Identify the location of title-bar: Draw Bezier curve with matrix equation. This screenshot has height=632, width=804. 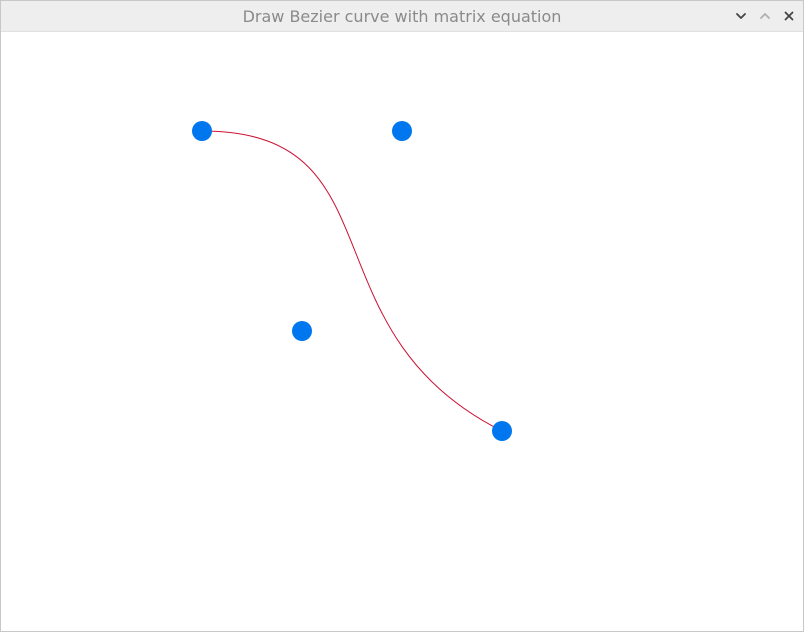
(402, 16).